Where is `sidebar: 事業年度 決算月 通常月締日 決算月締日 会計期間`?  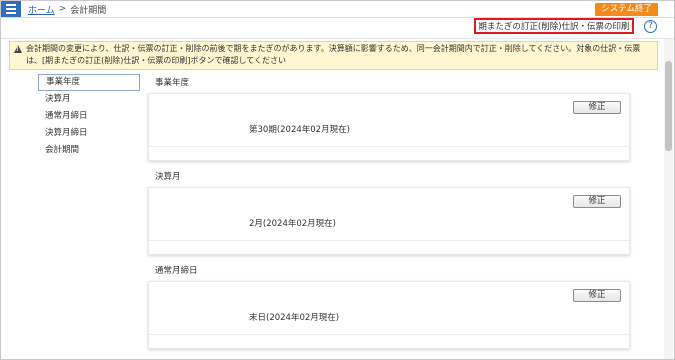
sidebar: 事業年度 決算月 通常月締日 決算月締日 会計期間 is located at coordinates (89, 116).